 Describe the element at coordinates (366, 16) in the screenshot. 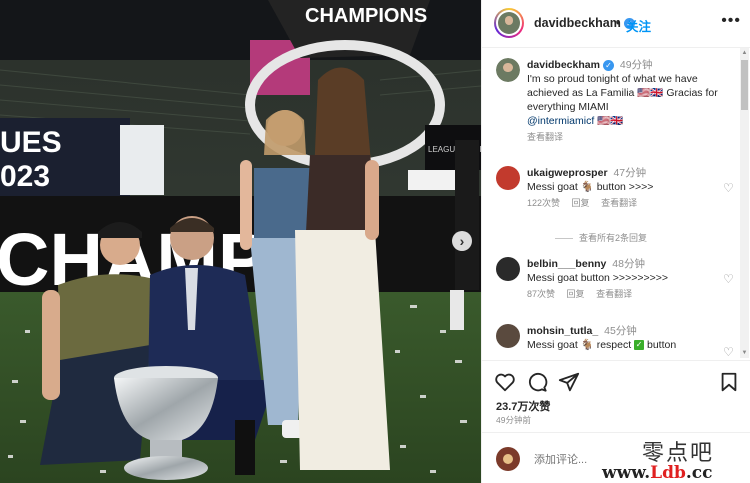

I see `banner-text: CHAMPIONS` at that location.